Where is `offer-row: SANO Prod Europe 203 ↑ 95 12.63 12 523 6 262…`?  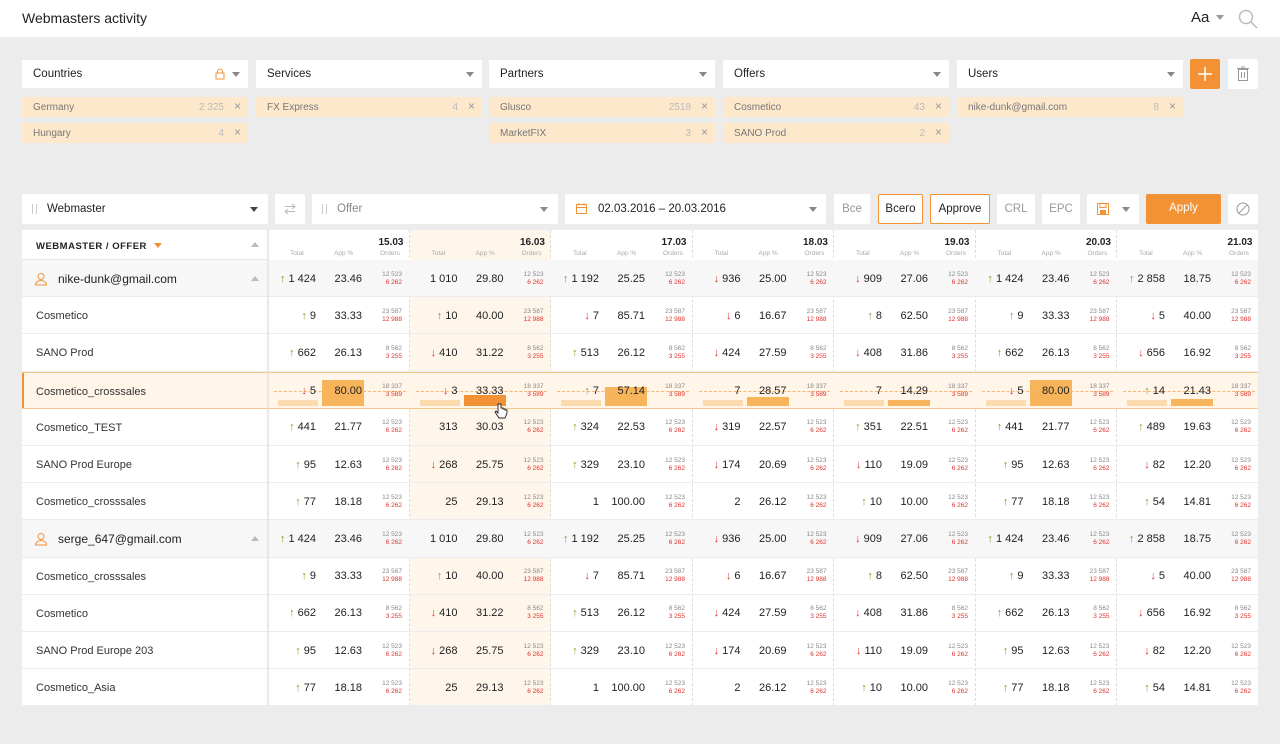
offer-row: SANO Prod Europe 203 ↑ 95 12.63 12 523 6 262… is located at coordinates (640, 651).